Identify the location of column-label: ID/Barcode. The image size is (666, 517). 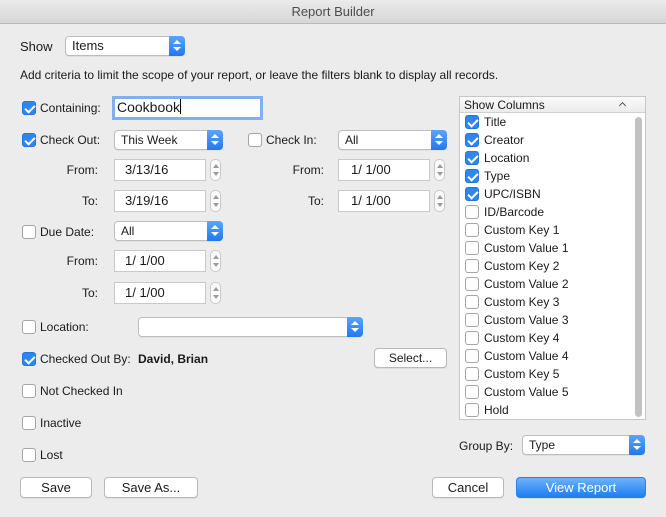
(514, 212).